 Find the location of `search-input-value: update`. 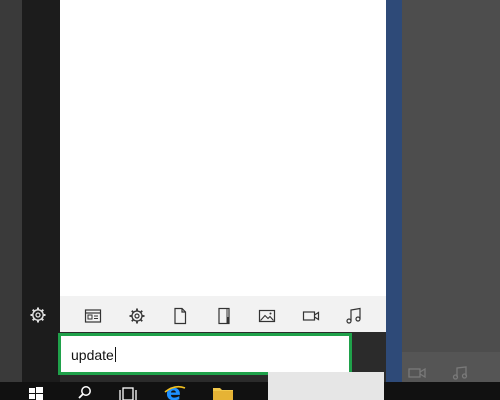

search-input-value: update is located at coordinates (92, 355).